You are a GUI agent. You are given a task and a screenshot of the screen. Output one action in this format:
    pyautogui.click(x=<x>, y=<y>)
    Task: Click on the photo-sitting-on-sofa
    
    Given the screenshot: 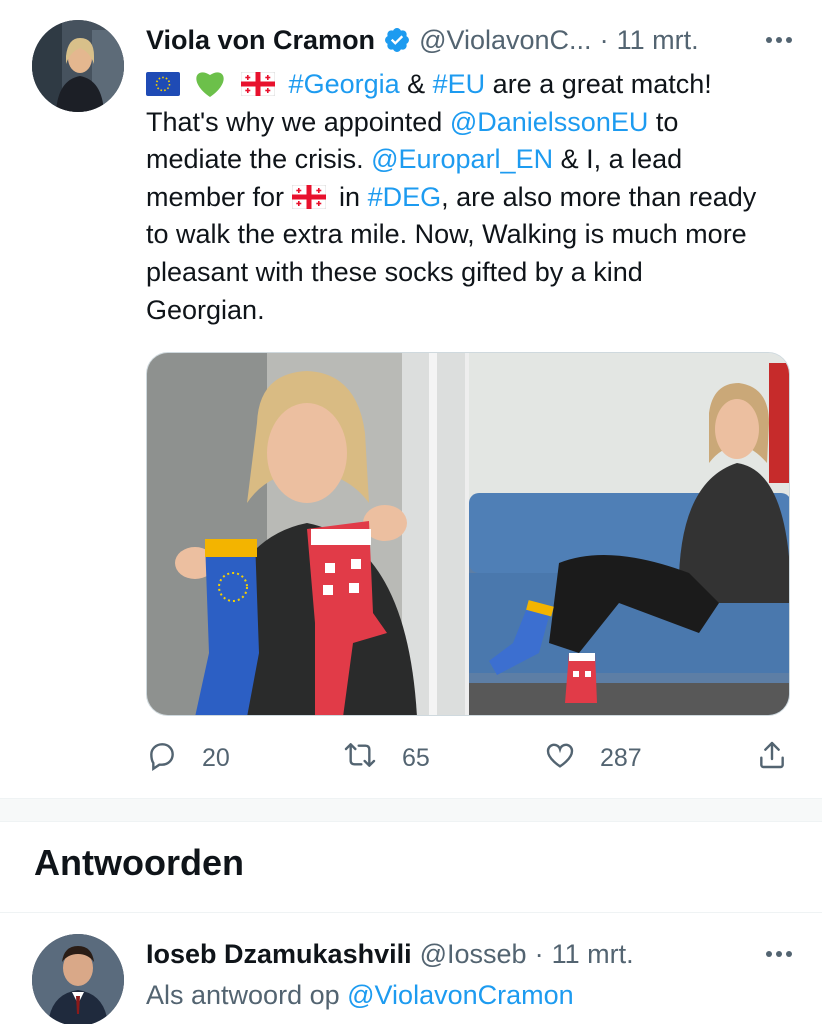 What is the action you would take?
    pyautogui.click(x=629, y=534)
    